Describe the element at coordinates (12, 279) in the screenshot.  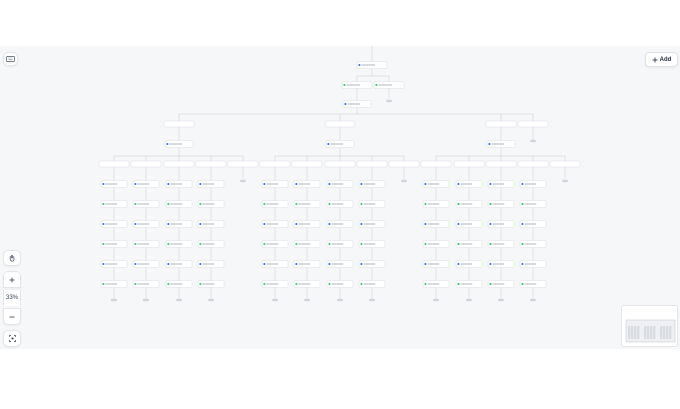
I see `zoom-in-button` at that location.